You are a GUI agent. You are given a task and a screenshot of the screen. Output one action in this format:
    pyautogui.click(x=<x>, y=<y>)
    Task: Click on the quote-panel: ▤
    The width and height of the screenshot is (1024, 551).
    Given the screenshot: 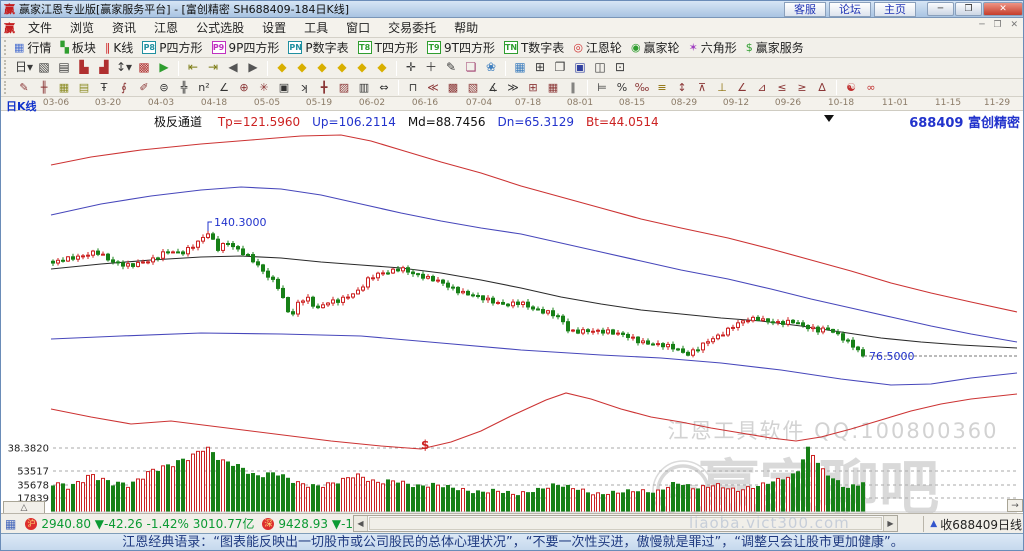 What is the action you would take?
    pyautogui.click(x=64, y=68)
    